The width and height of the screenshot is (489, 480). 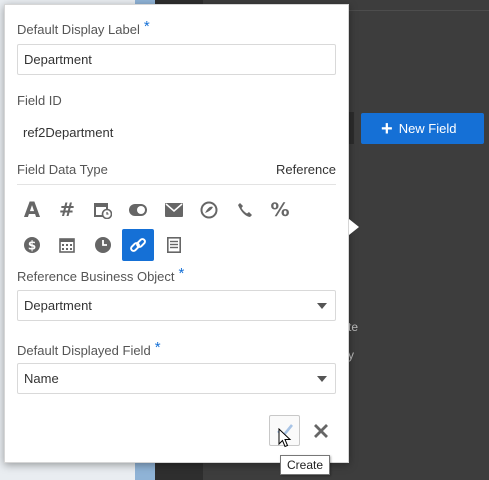 What do you see at coordinates (39, 100) in the screenshot?
I see `field-id-label: Field ID` at bounding box center [39, 100].